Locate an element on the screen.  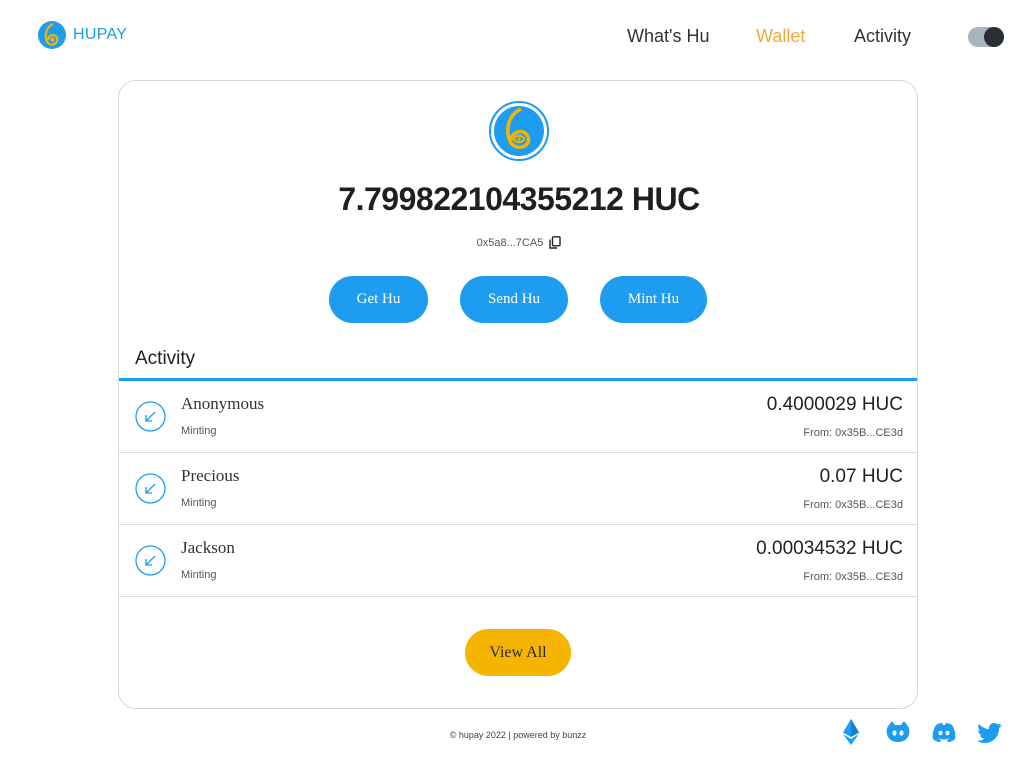
send-hu-button: Send Hu is located at coordinates (514, 299).